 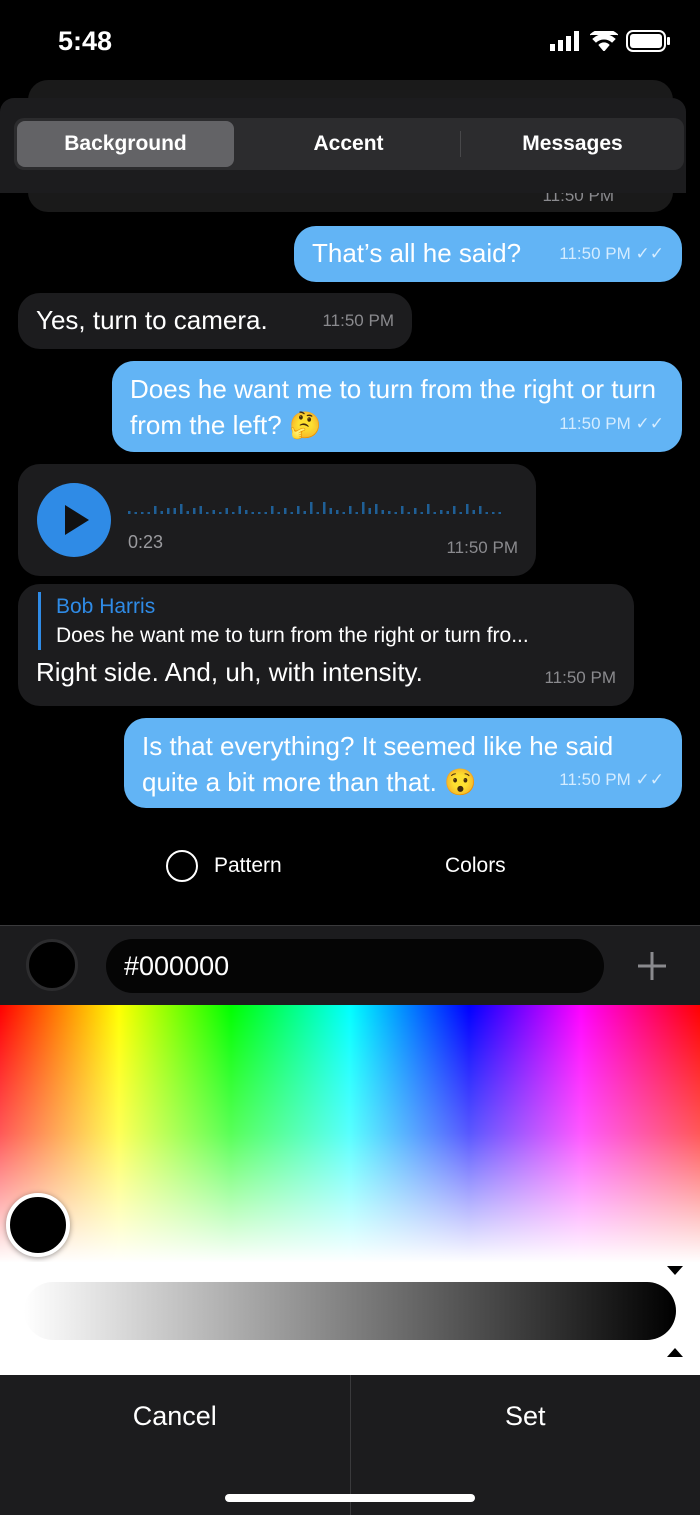 What do you see at coordinates (152, 320) in the screenshot?
I see `message-text: Yes, turn to camera.` at bounding box center [152, 320].